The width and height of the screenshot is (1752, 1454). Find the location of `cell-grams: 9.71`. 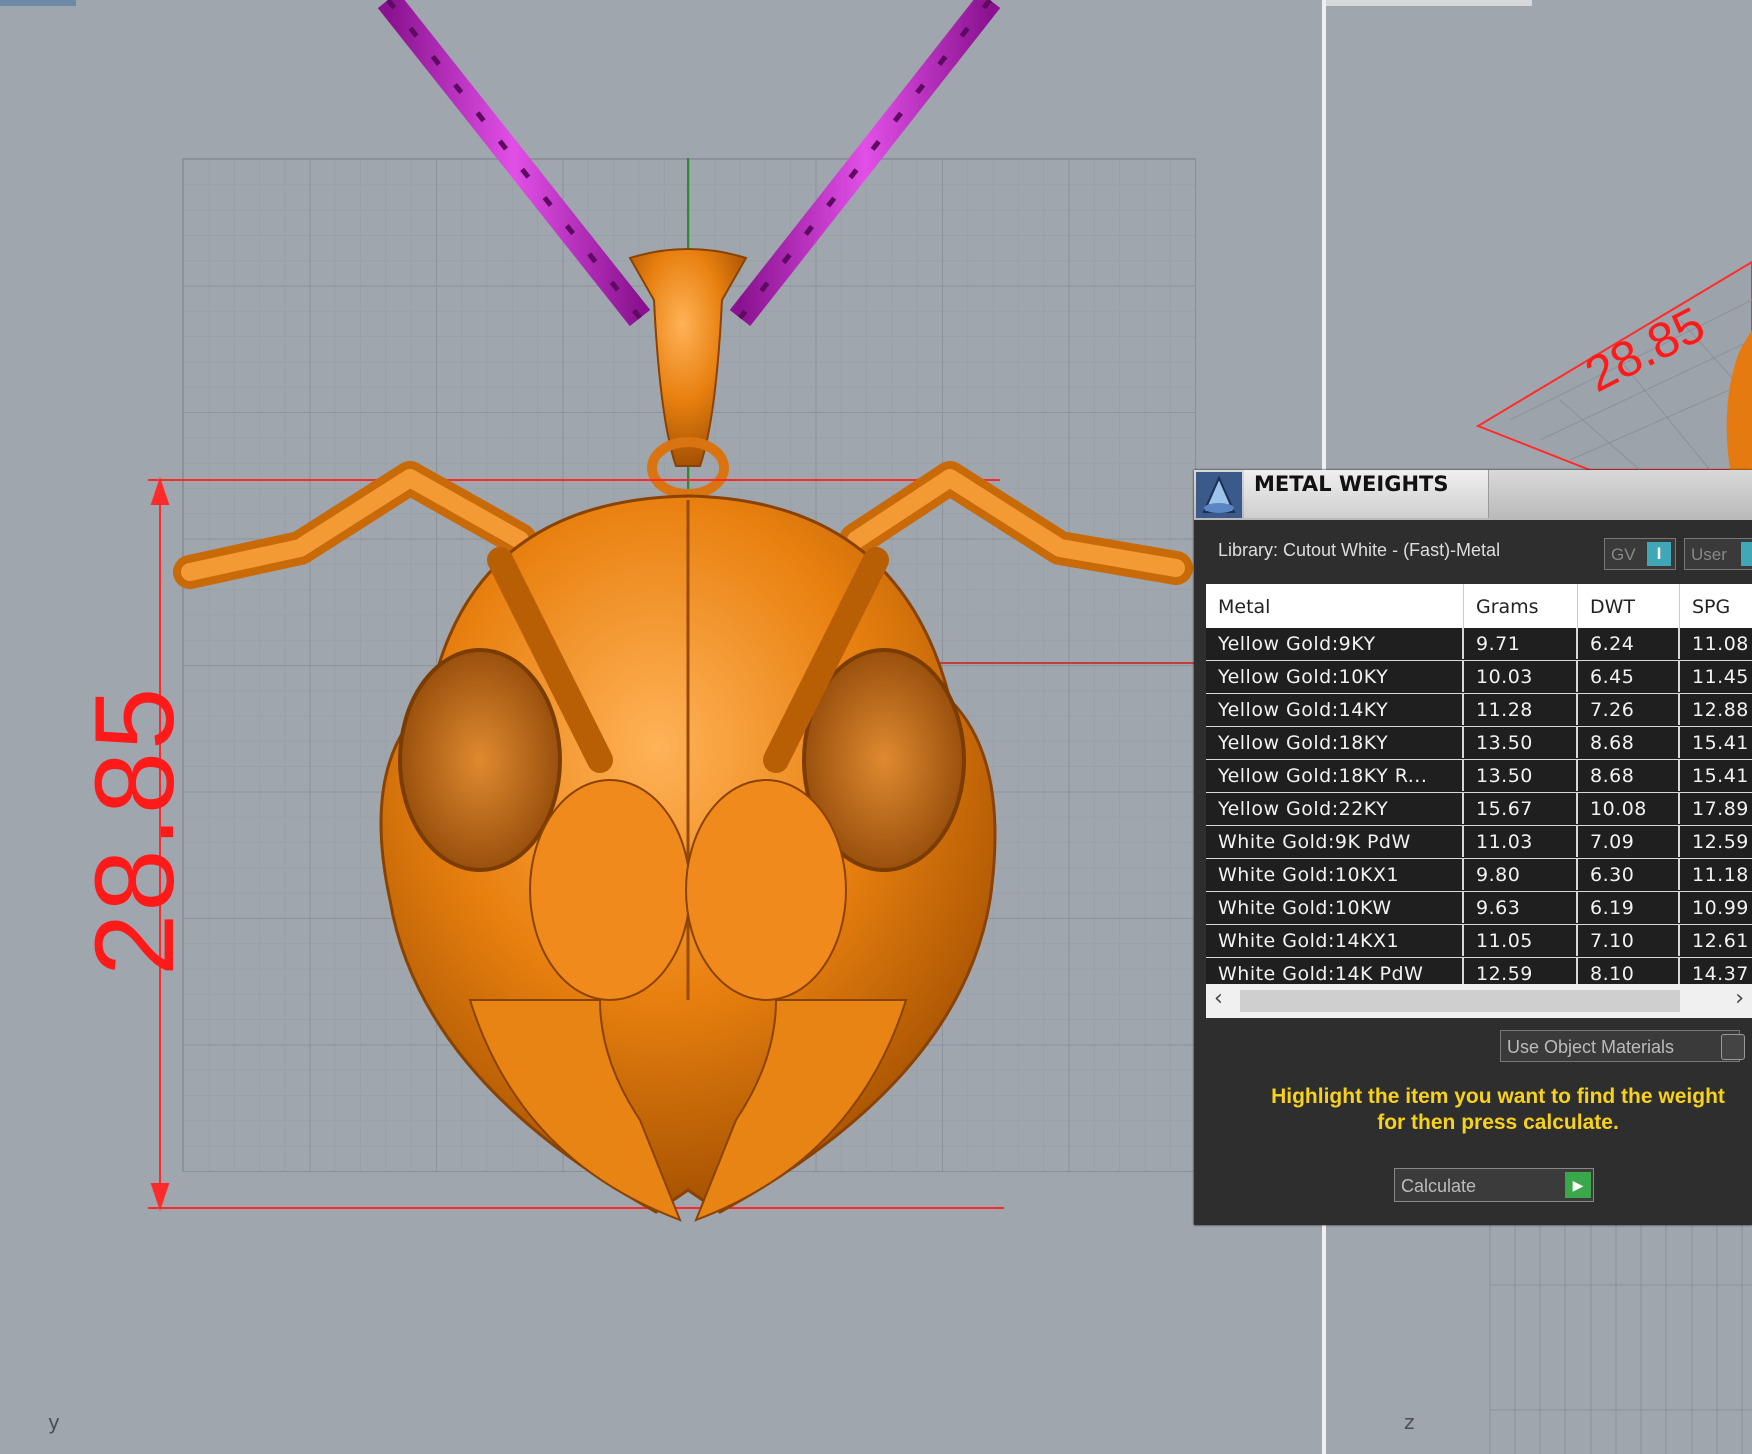

cell-grams: 9.71 is located at coordinates (1521, 643).